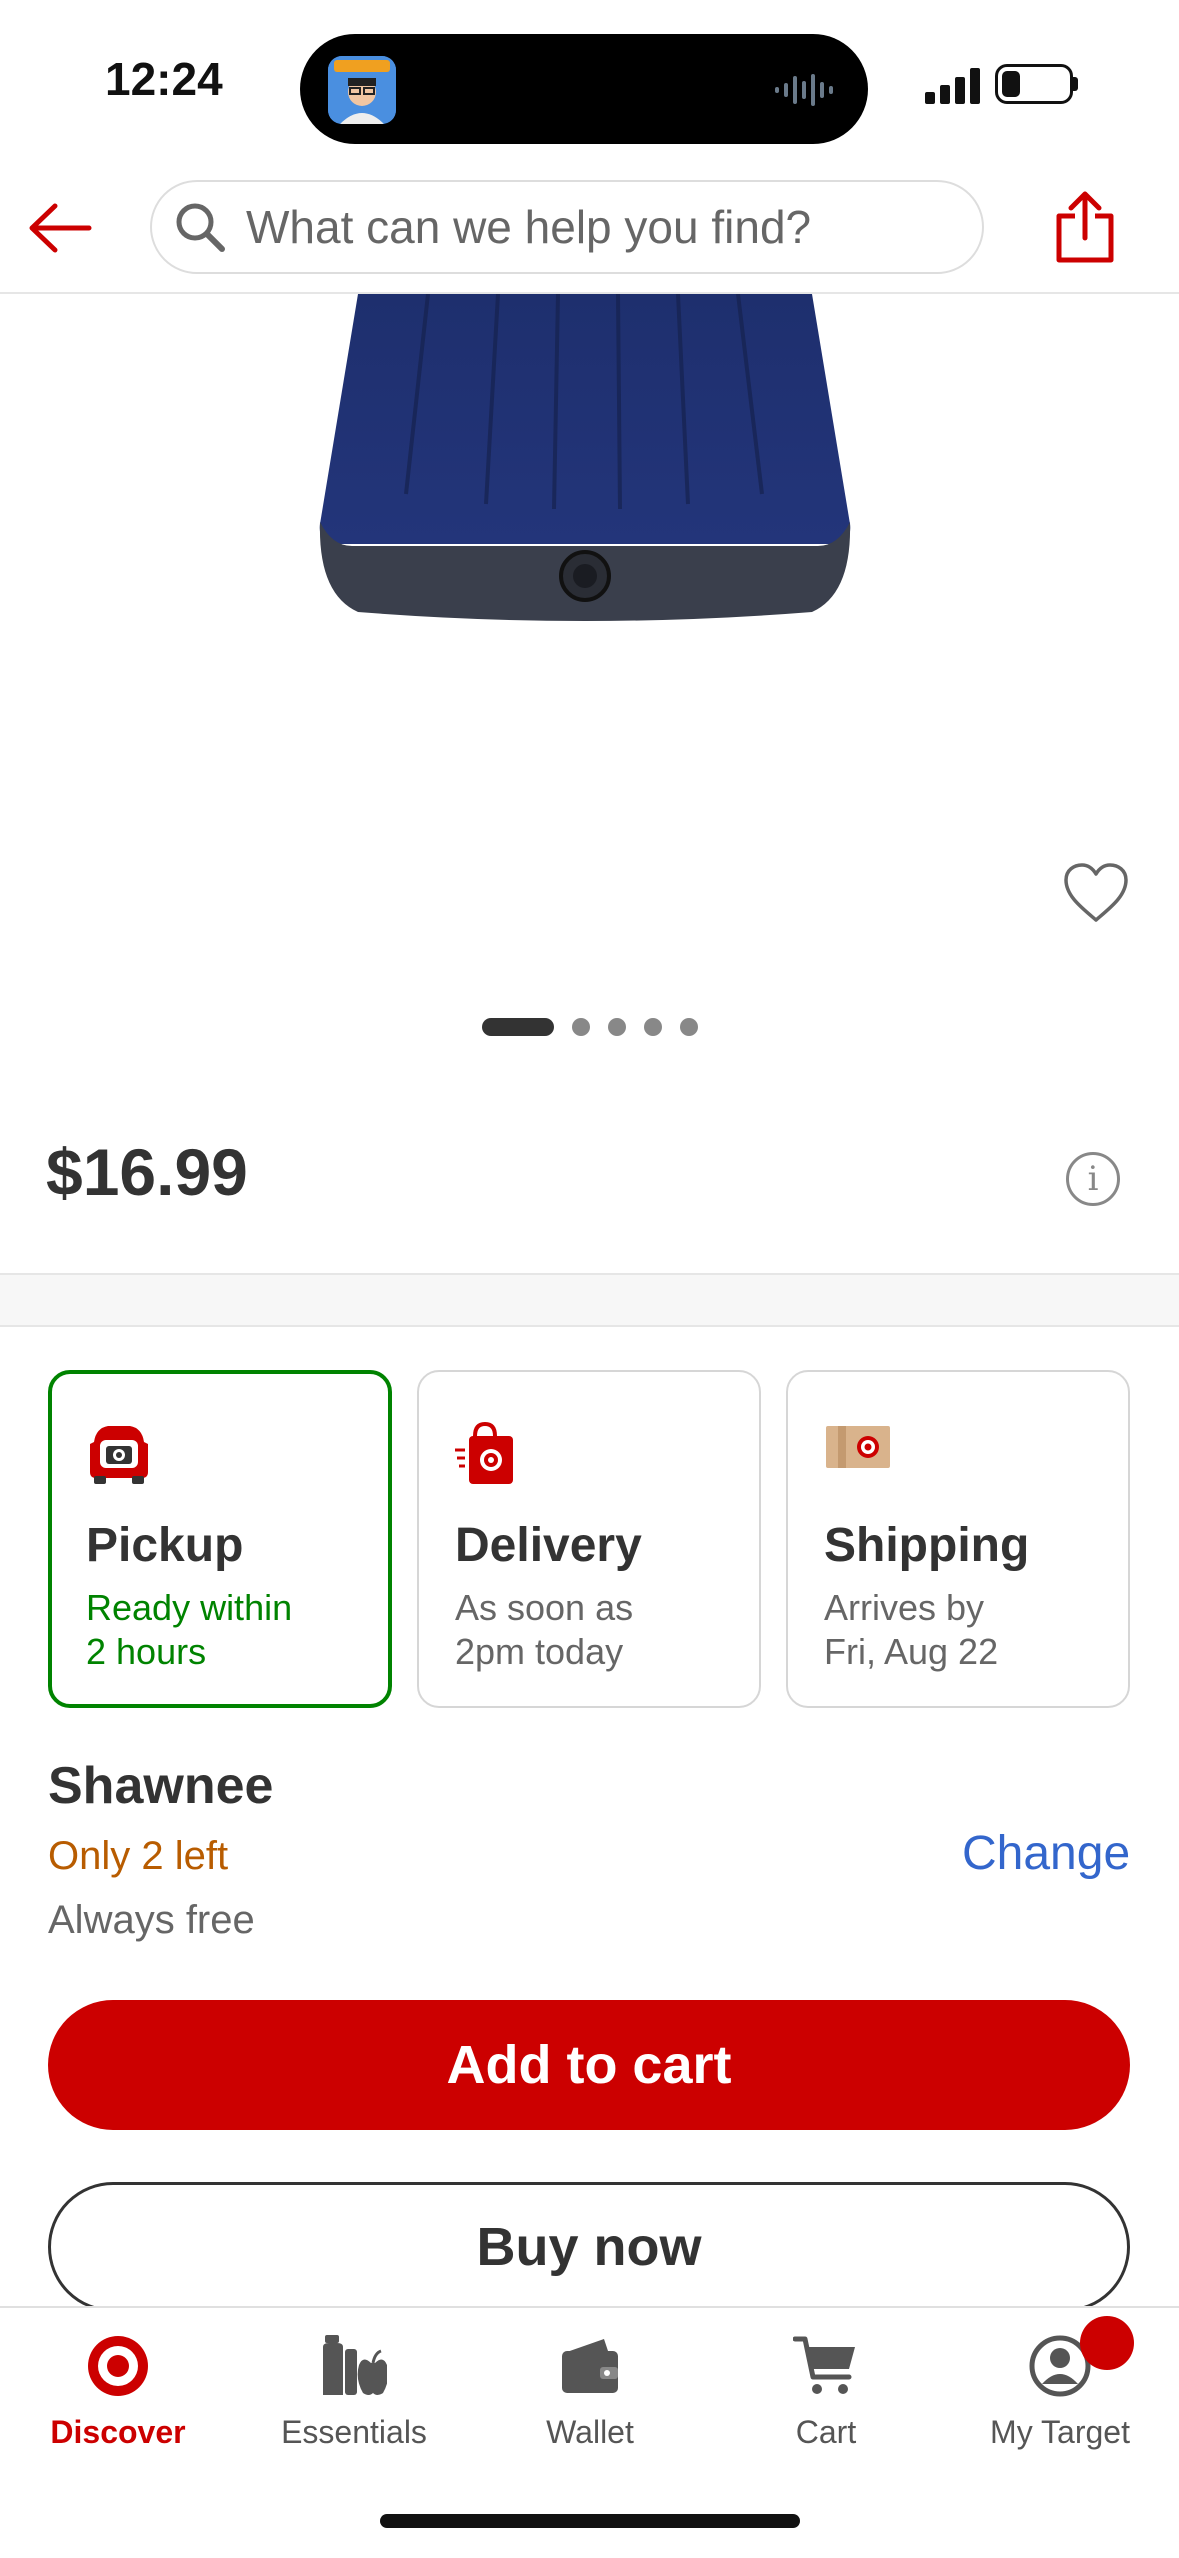 Image resolution: width=1179 pixels, height=2558 pixels. What do you see at coordinates (590, 2432) in the screenshot?
I see `nav-label: Wallet` at bounding box center [590, 2432].